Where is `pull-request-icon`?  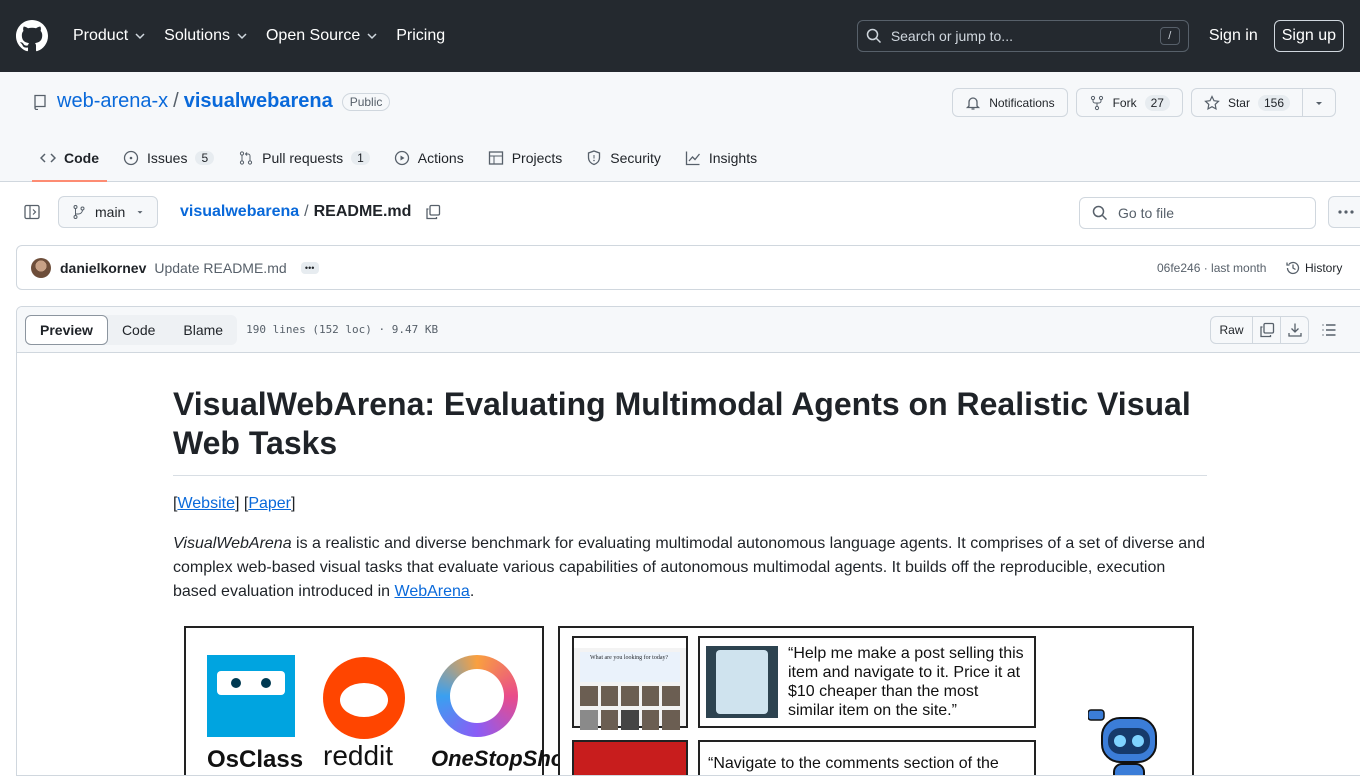
pull-request-icon is located at coordinates (246, 158).